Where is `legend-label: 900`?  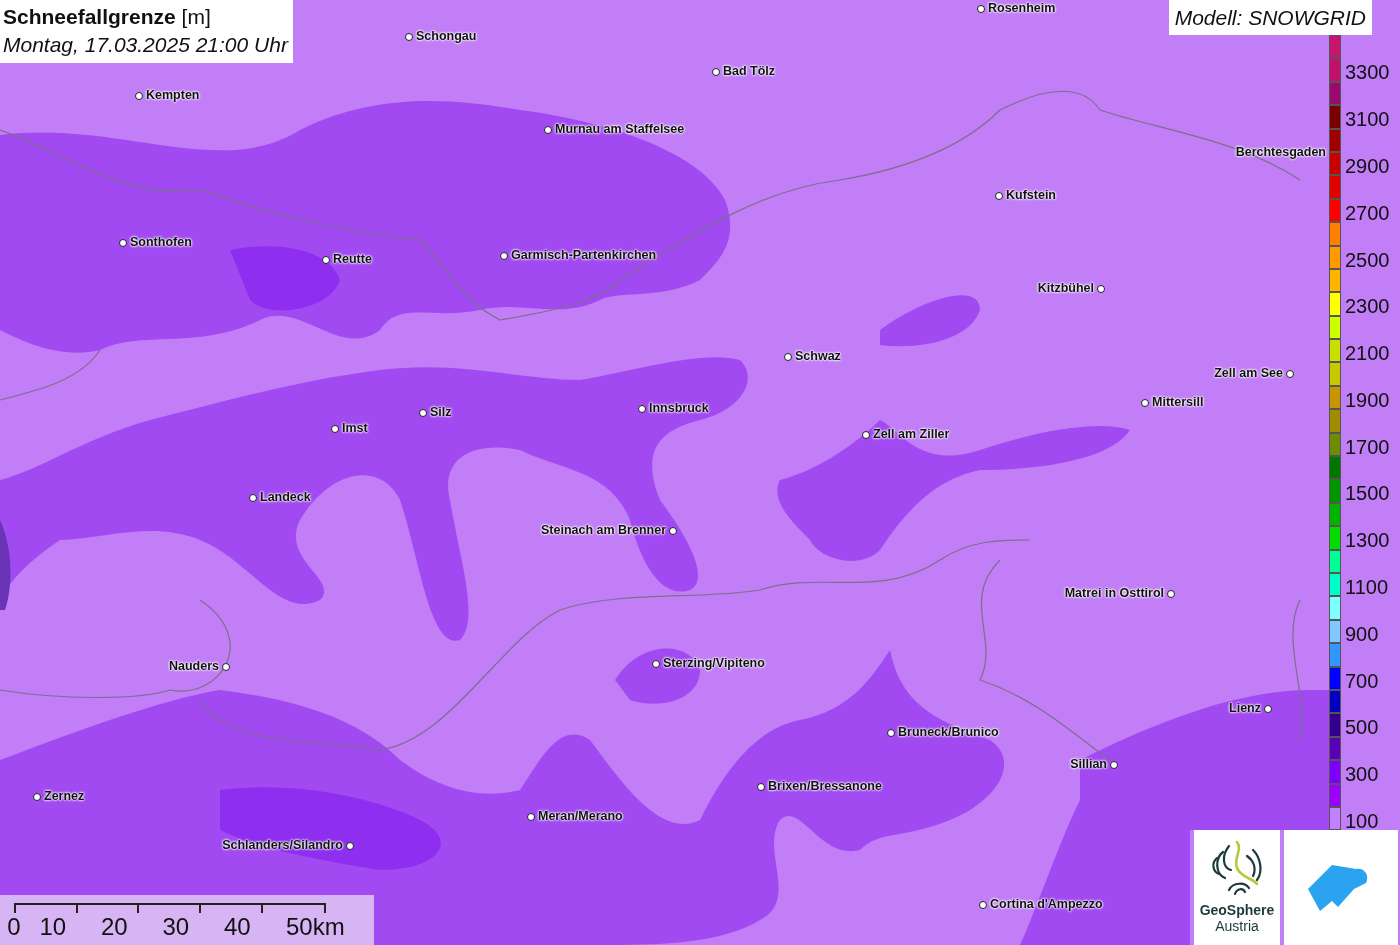
legend-label: 900 is located at coordinates (1362, 634).